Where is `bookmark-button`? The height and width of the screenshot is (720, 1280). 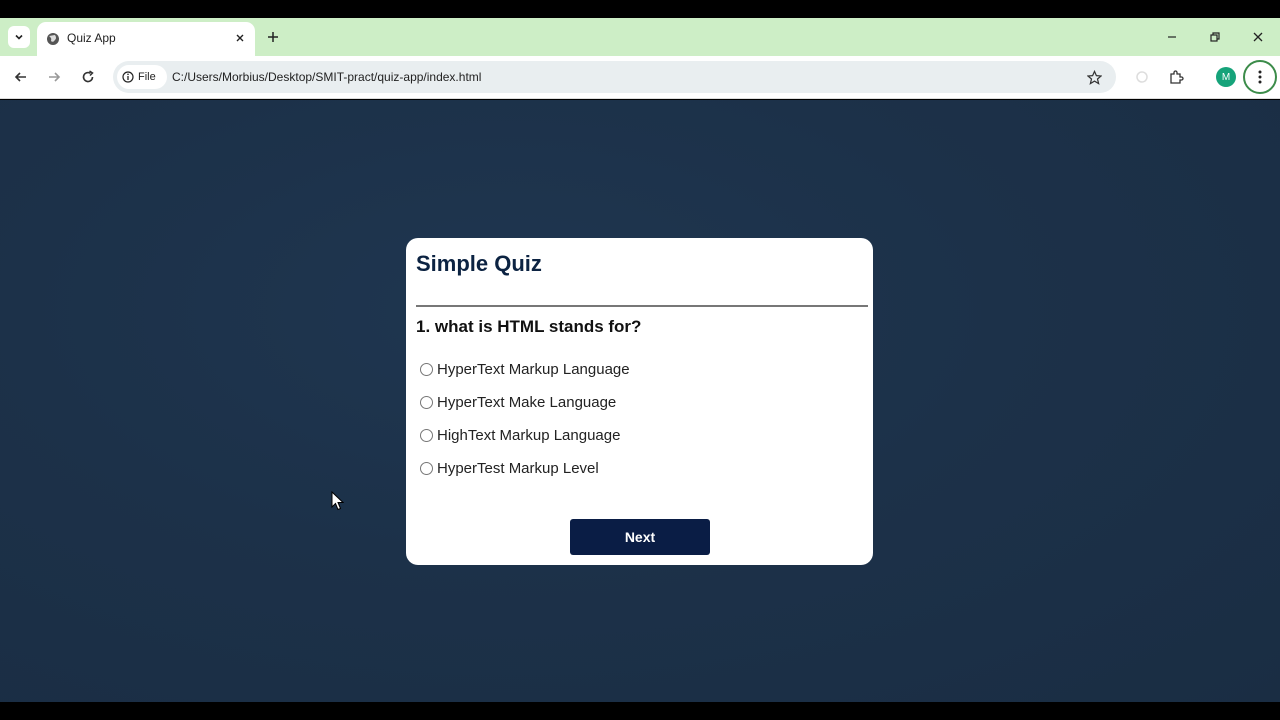 bookmark-button is located at coordinates (1094, 77).